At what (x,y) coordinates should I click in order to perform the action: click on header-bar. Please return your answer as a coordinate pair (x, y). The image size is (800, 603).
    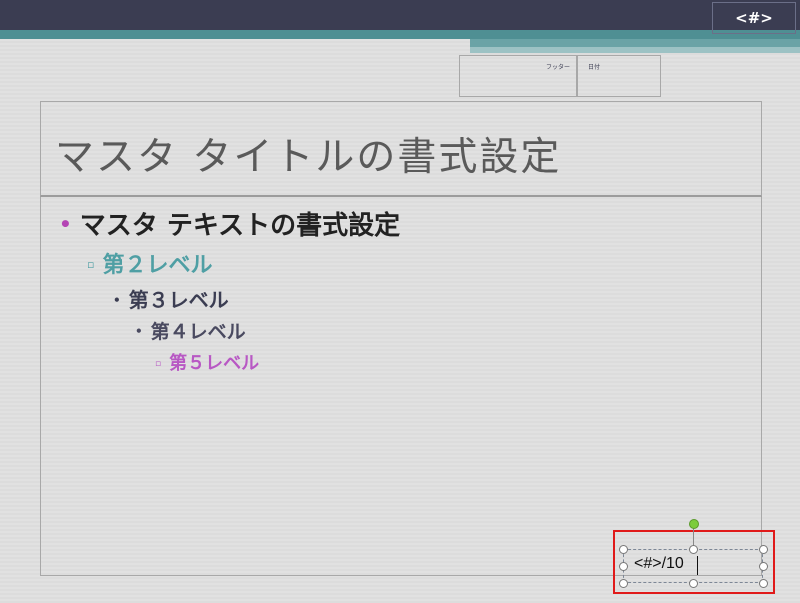
    Looking at the image, I should click on (400, 15).